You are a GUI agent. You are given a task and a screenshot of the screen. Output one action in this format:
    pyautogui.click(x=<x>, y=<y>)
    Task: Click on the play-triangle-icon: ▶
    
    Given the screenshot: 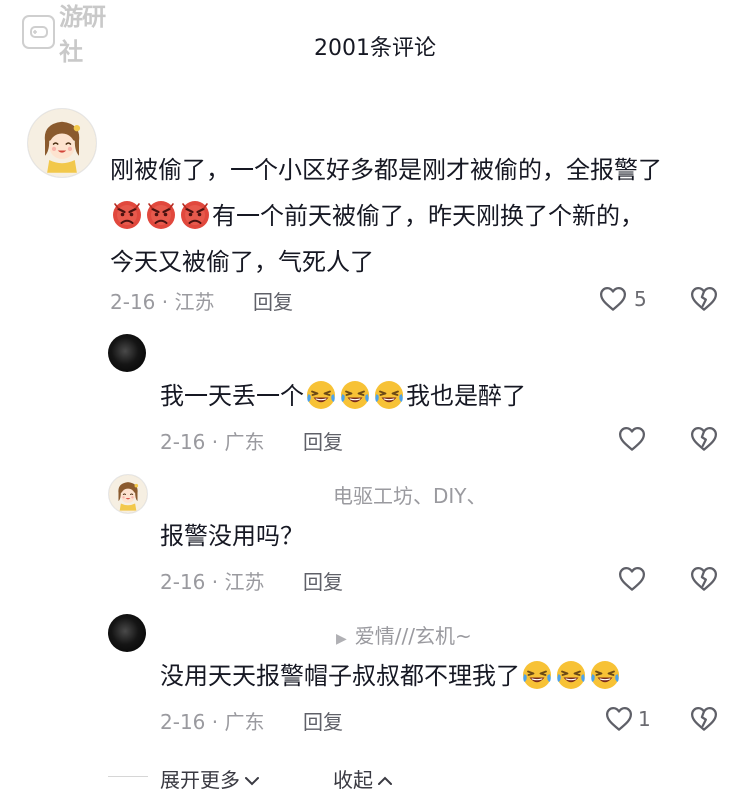 What is the action you would take?
    pyautogui.click(x=341, y=639)
    